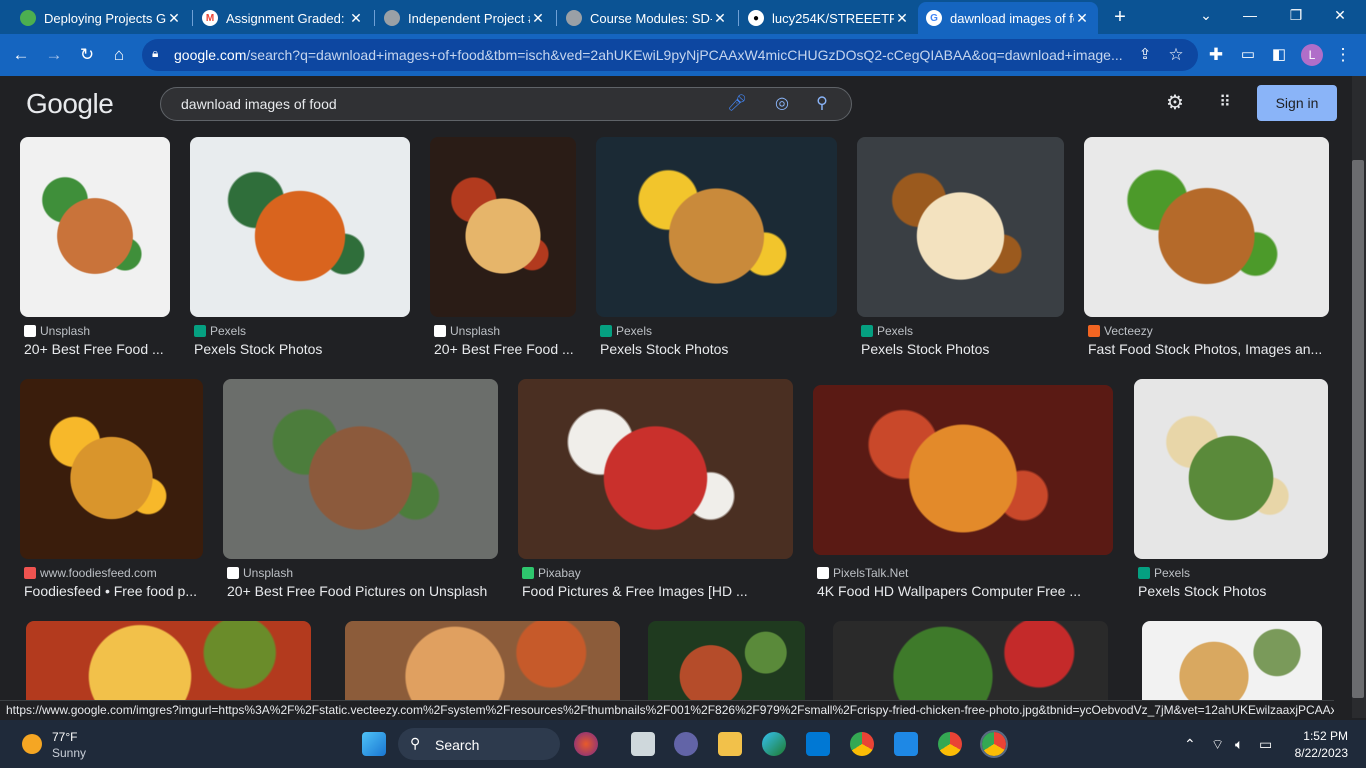 The image size is (1366, 768). What do you see at coordinates (54, 55) in the screenshot?
I see `forward-icon: →` at bounding box center [54, 55].